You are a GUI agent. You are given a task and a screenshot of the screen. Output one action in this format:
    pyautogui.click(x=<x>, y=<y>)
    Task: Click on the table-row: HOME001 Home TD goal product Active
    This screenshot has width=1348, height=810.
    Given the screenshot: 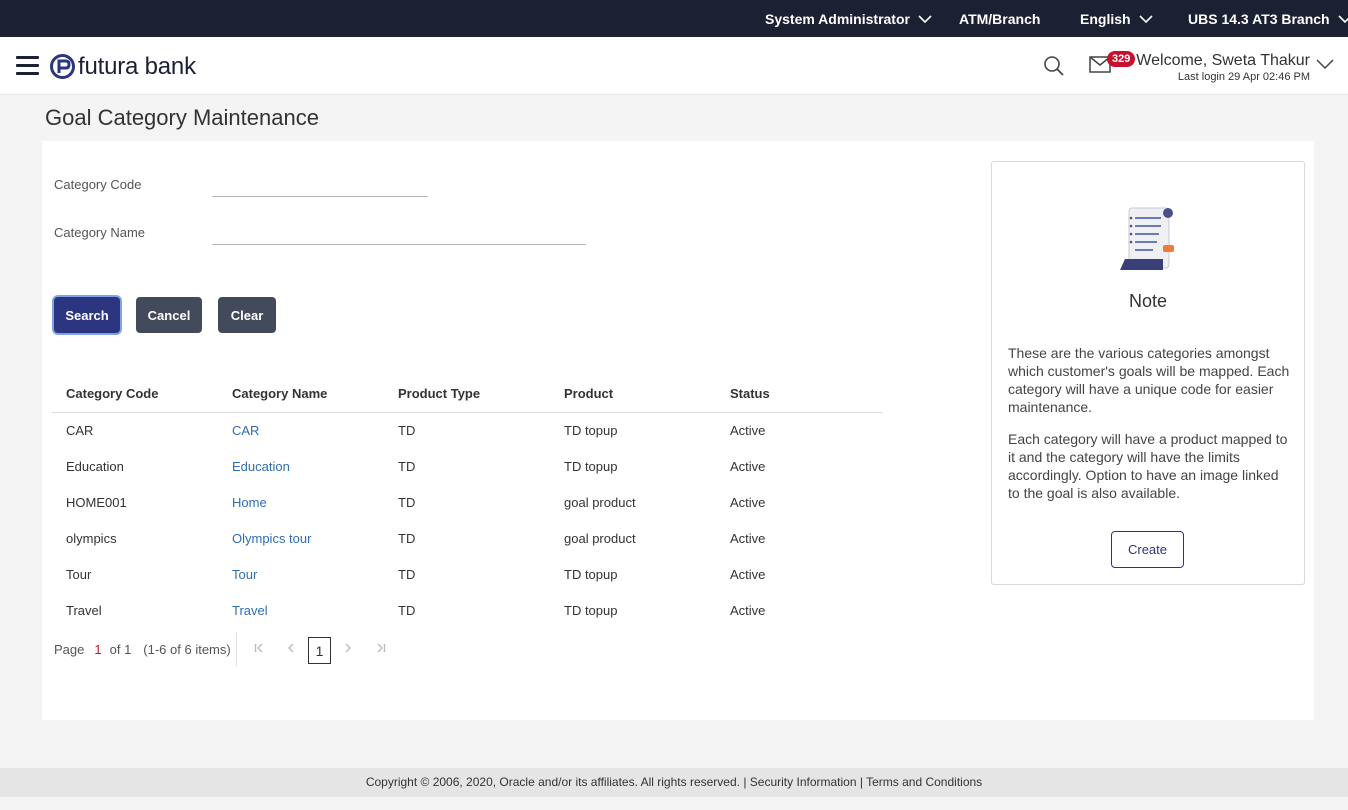 What is the action you would take?
    pyautogui.click(x=467, y=502)
    